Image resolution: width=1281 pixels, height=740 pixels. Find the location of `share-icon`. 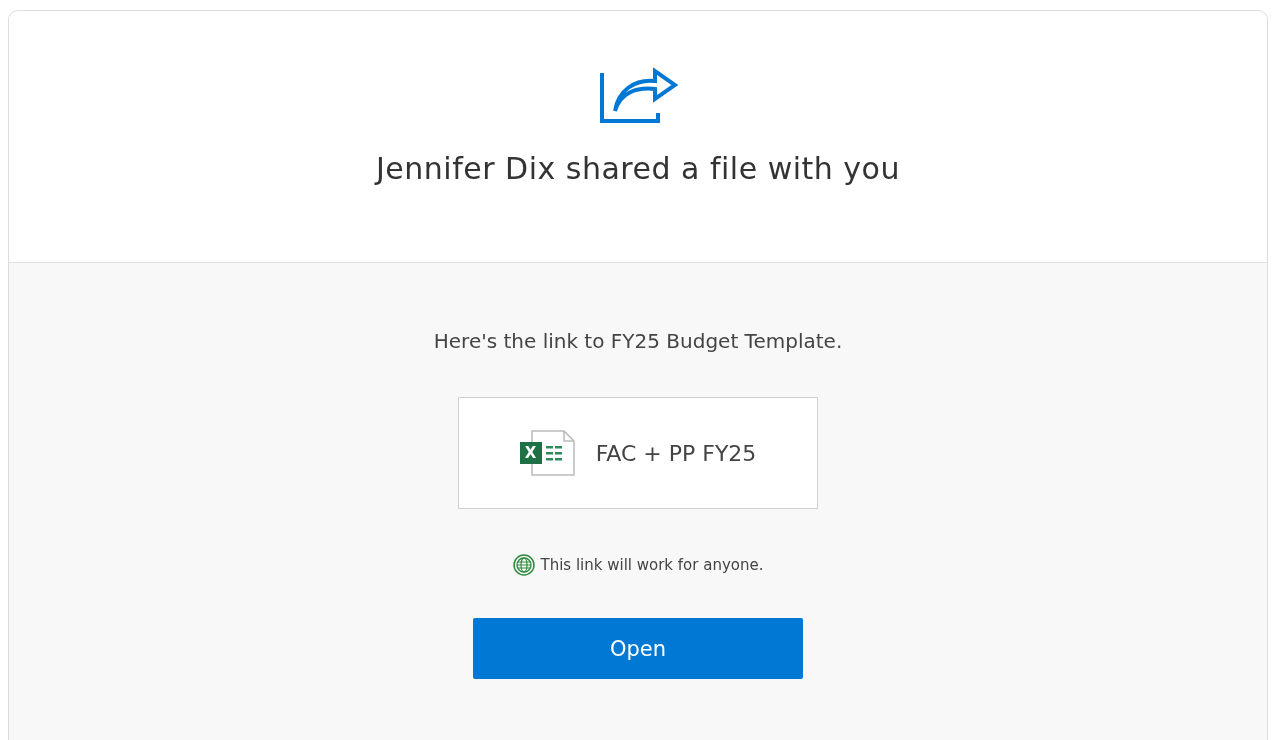

share-icon is located at coordinates (638, 95).